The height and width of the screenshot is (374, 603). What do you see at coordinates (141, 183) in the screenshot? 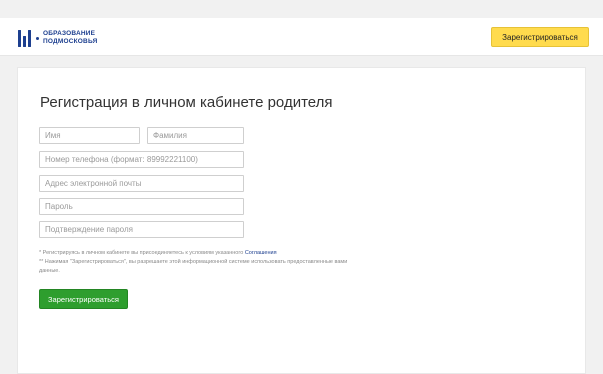
I see `email-input` at bounding box center [141, 183].